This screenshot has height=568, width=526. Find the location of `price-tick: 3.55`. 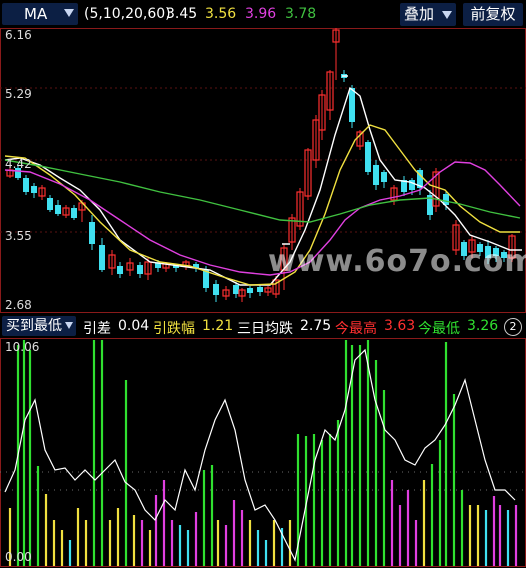

price-tick: 3.55 is located at coordinates (18, 236).